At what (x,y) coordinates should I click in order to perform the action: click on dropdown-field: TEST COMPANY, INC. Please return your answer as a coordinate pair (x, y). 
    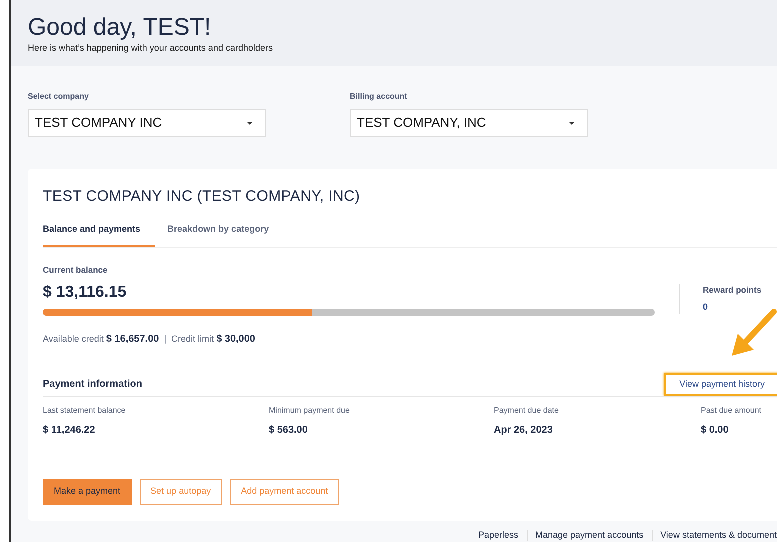
    Looking at the image, I should click on (469, 123).